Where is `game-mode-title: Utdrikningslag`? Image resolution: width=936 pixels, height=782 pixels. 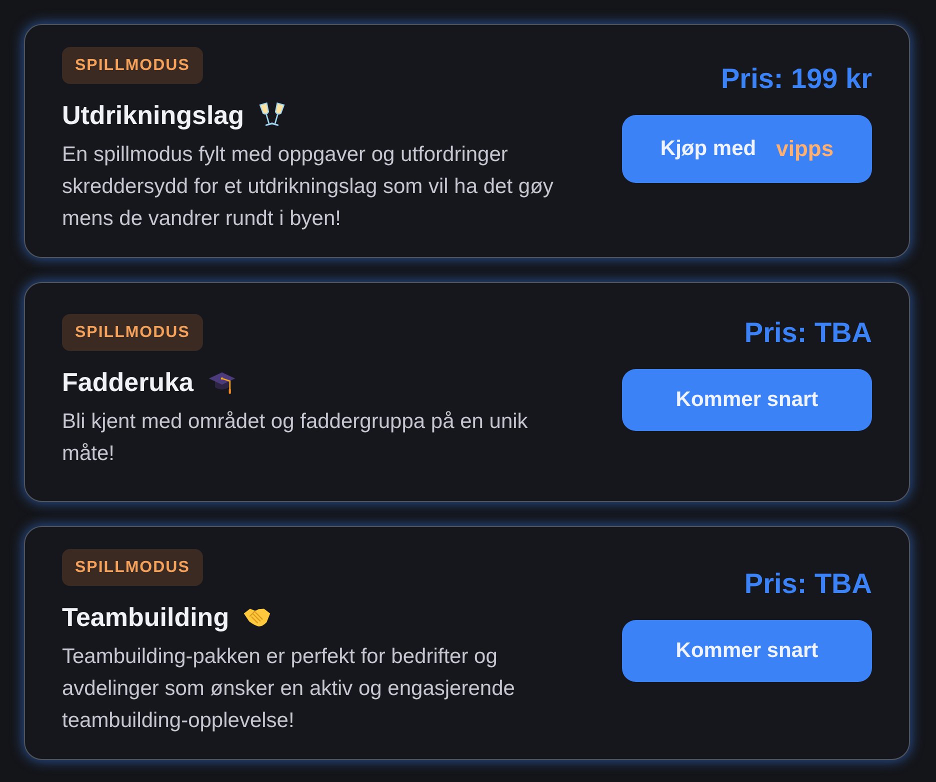
game-mode-title: Utdrikningslag is located at coordinates (153, 115).